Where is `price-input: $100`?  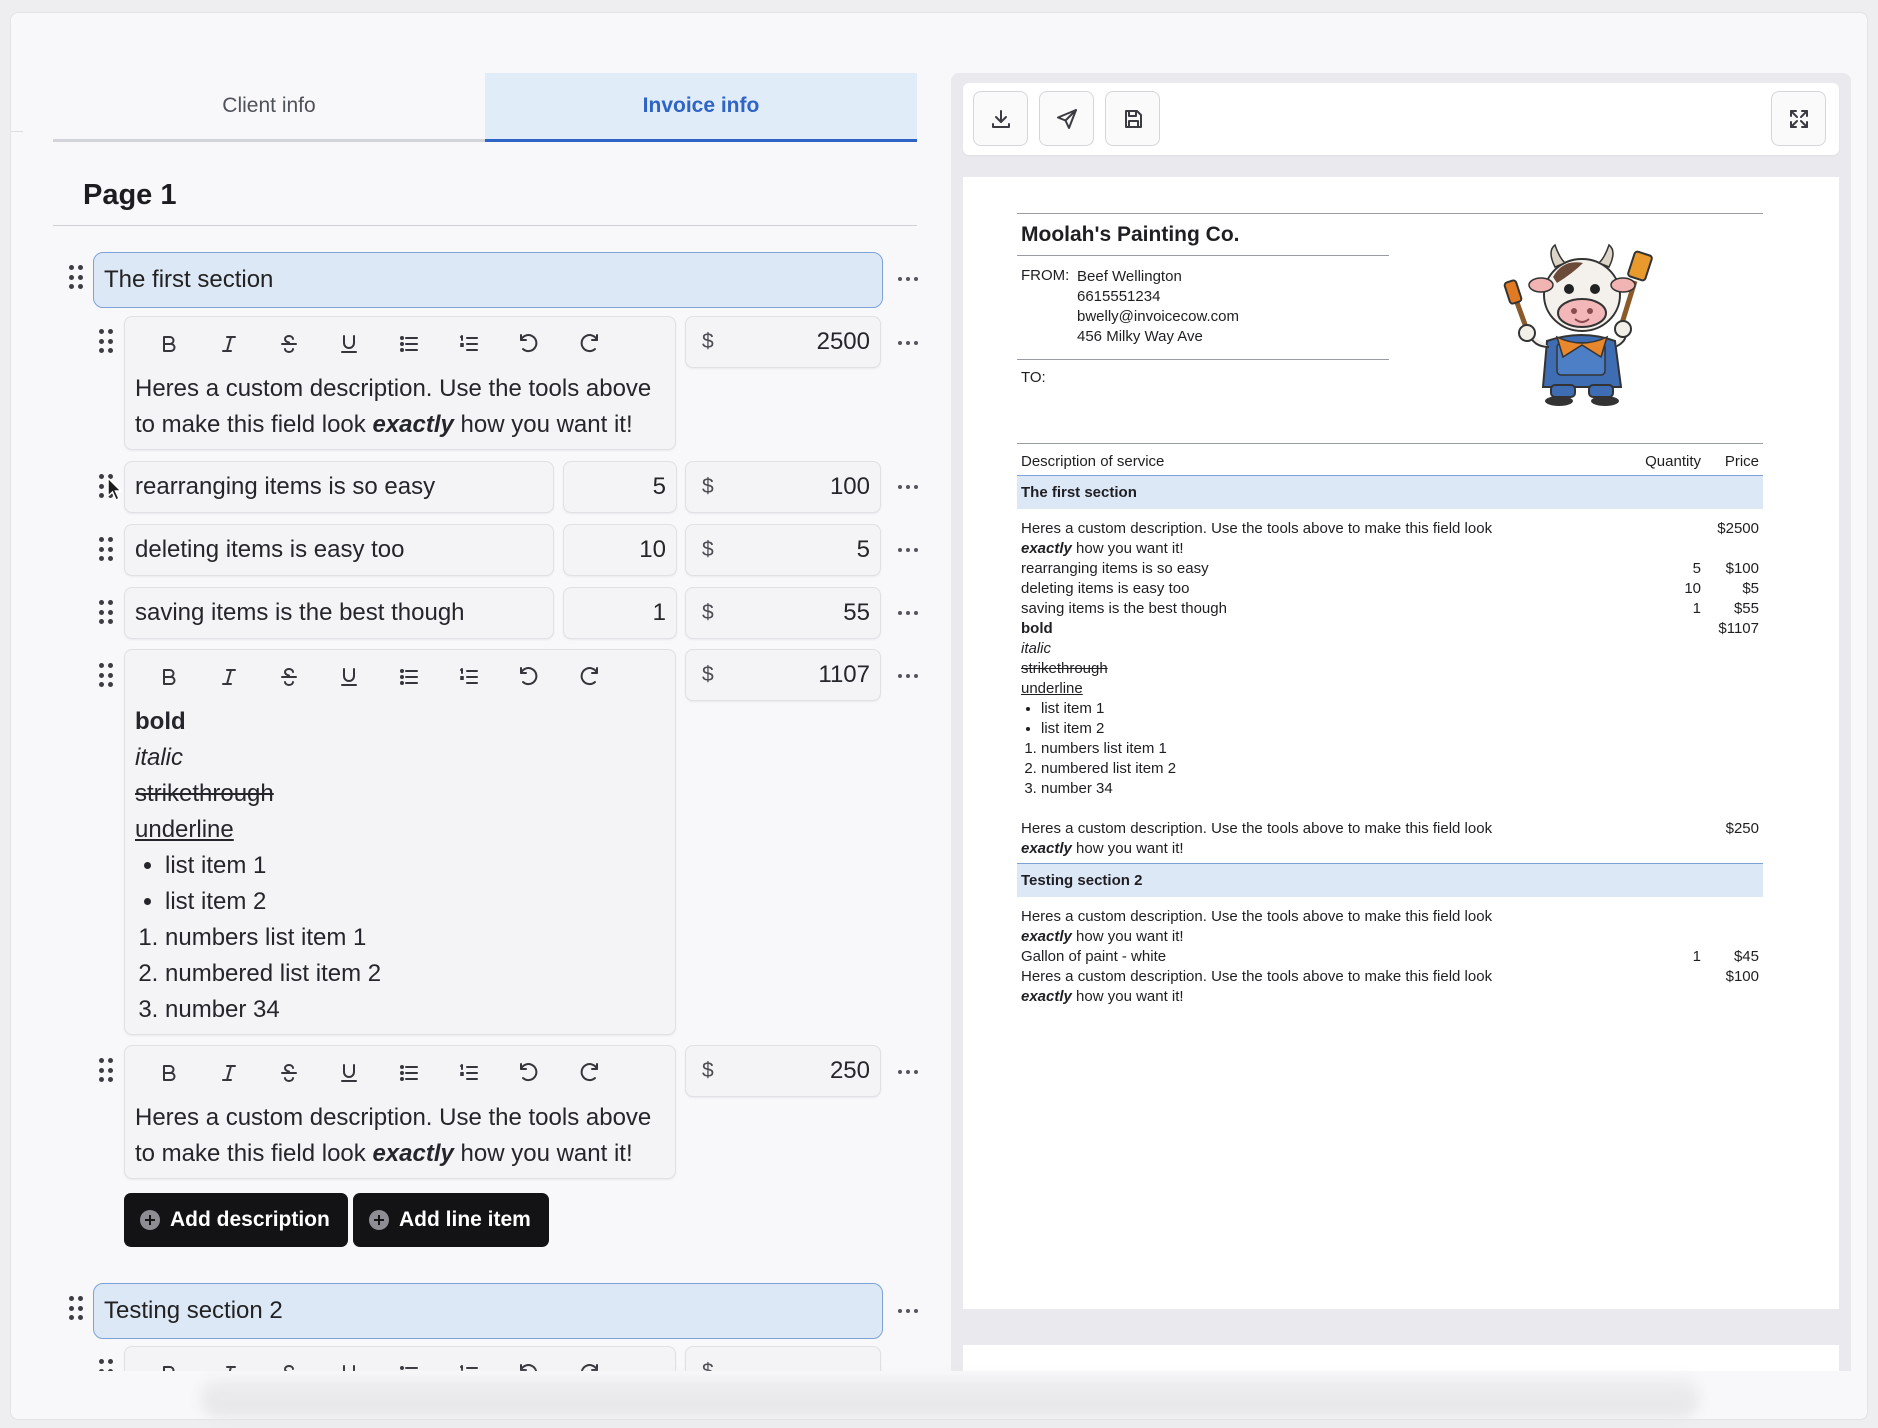 price-input: $100 is located at coordinates (783, 487).